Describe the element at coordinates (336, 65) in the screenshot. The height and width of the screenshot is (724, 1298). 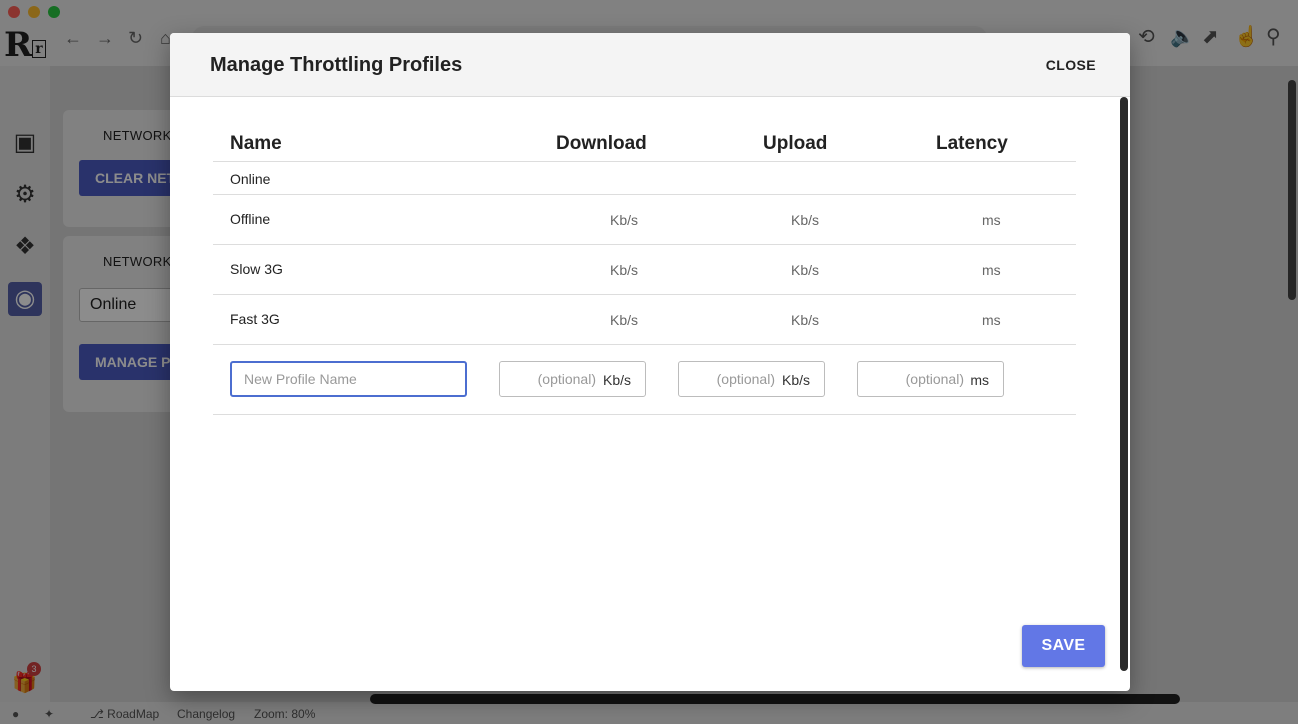
I see `dialog-title: Manage Throttling Profiles` at that location.